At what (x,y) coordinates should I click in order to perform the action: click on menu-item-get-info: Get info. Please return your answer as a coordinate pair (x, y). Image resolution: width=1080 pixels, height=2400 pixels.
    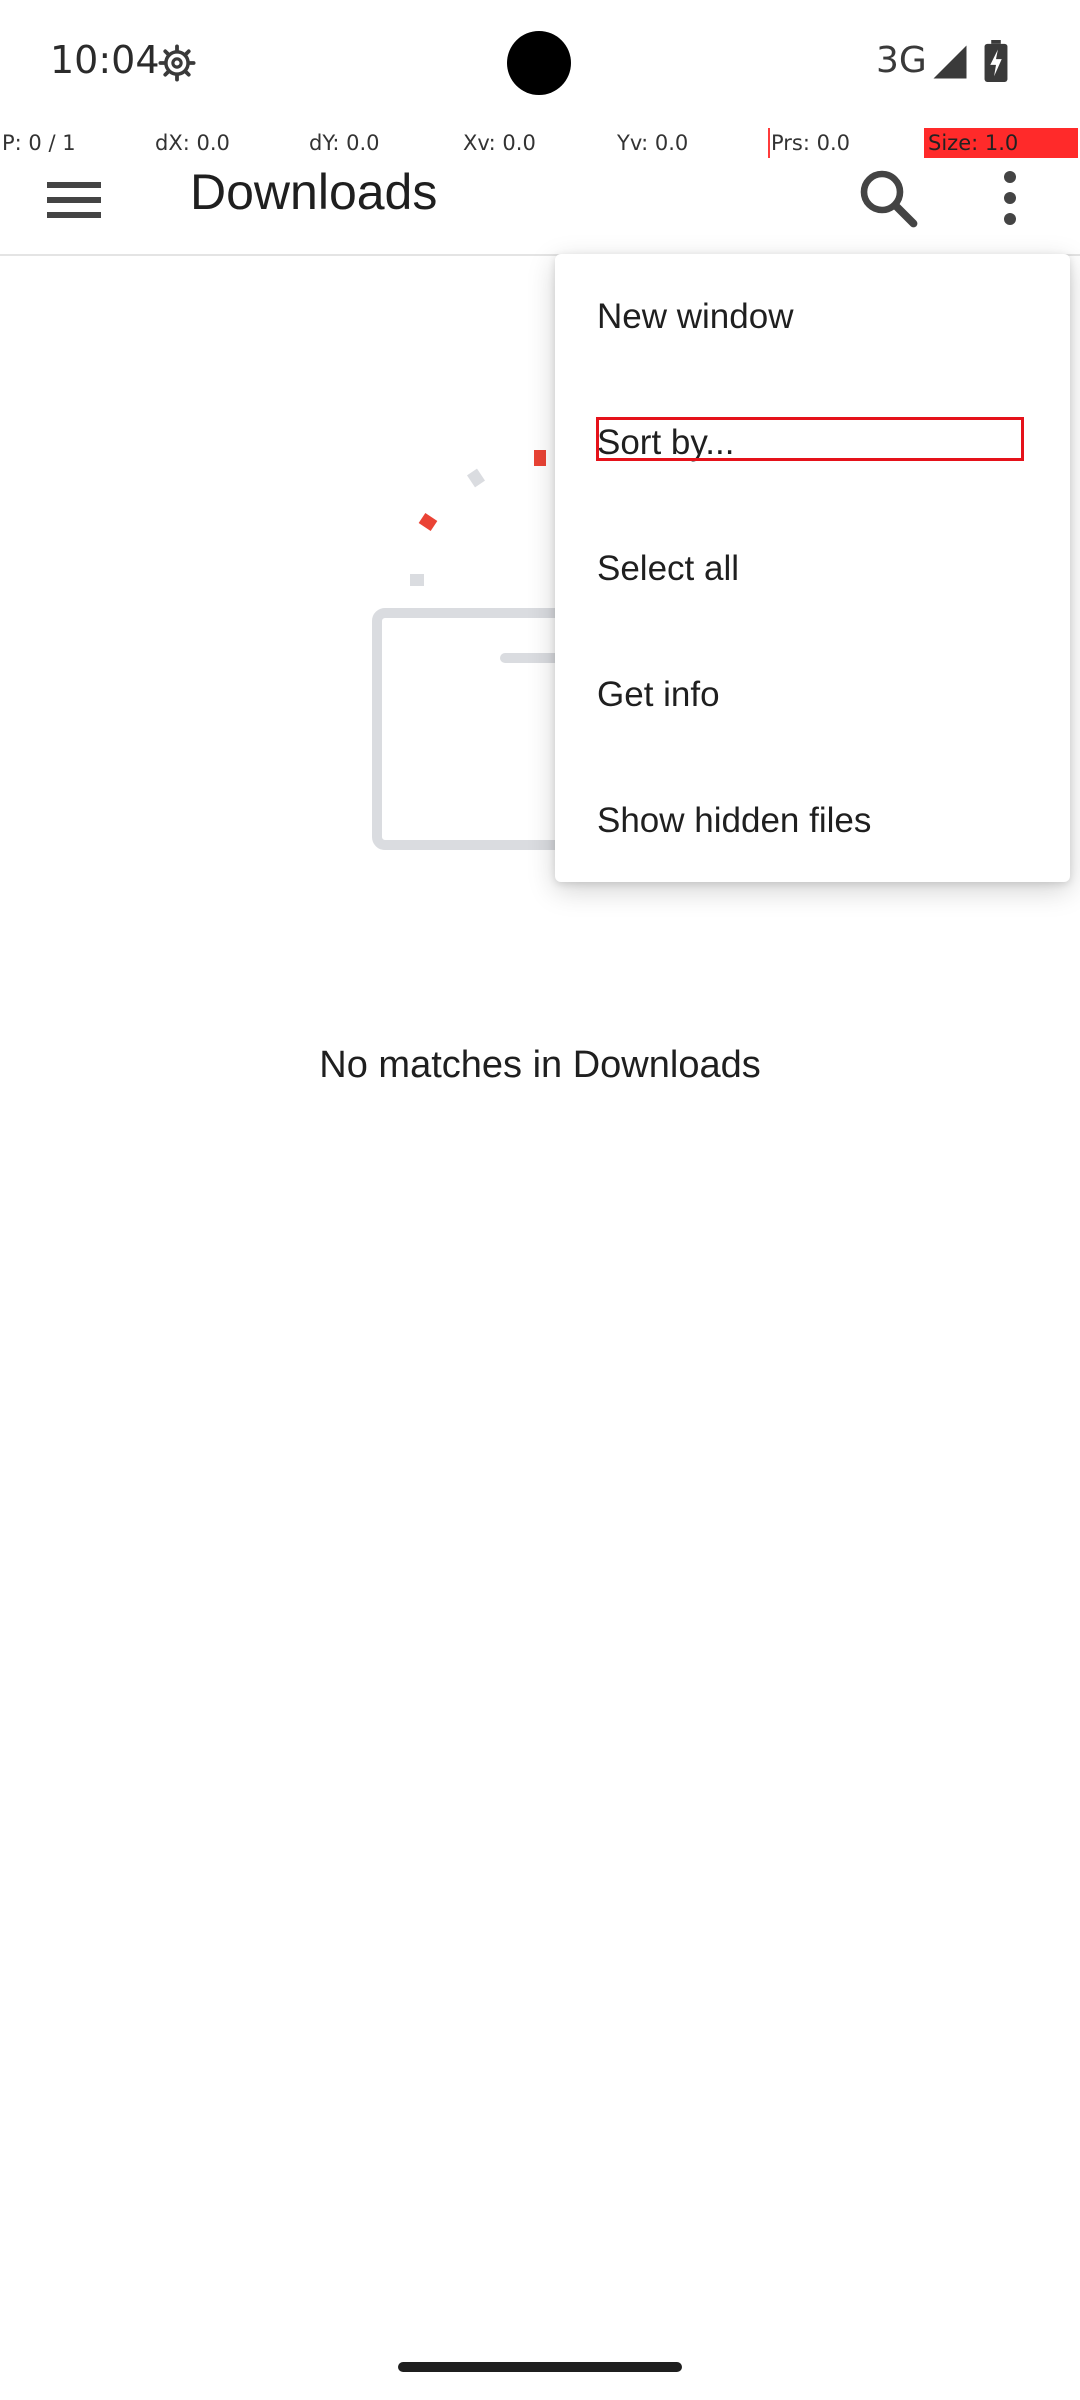
    Looking at the image, I should click on (812, 695).